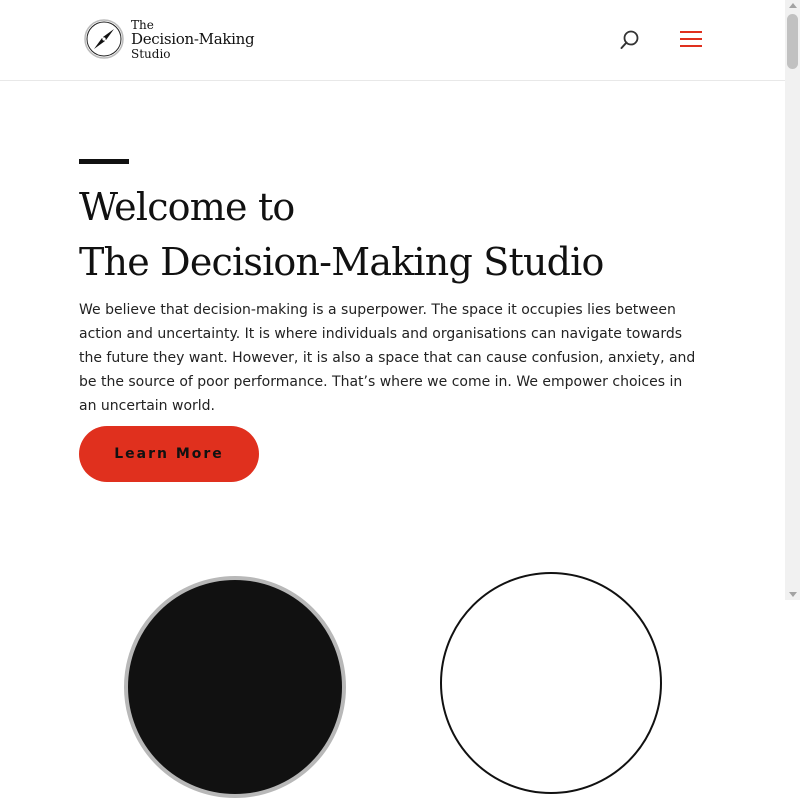 The image size is (800, 798). I want to click on hamburger-menu-icon, so click(691, 40).